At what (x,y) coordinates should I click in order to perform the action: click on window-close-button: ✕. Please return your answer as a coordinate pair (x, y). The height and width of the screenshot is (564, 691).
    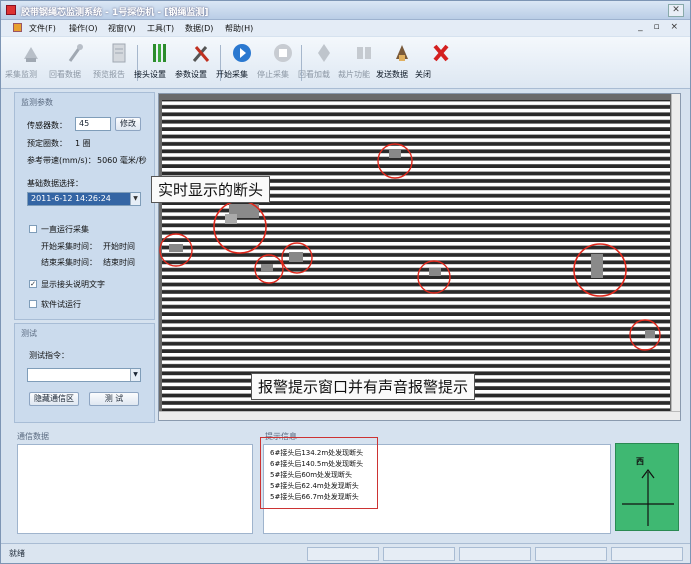
    Looking at the image, I should click on (676, 10).